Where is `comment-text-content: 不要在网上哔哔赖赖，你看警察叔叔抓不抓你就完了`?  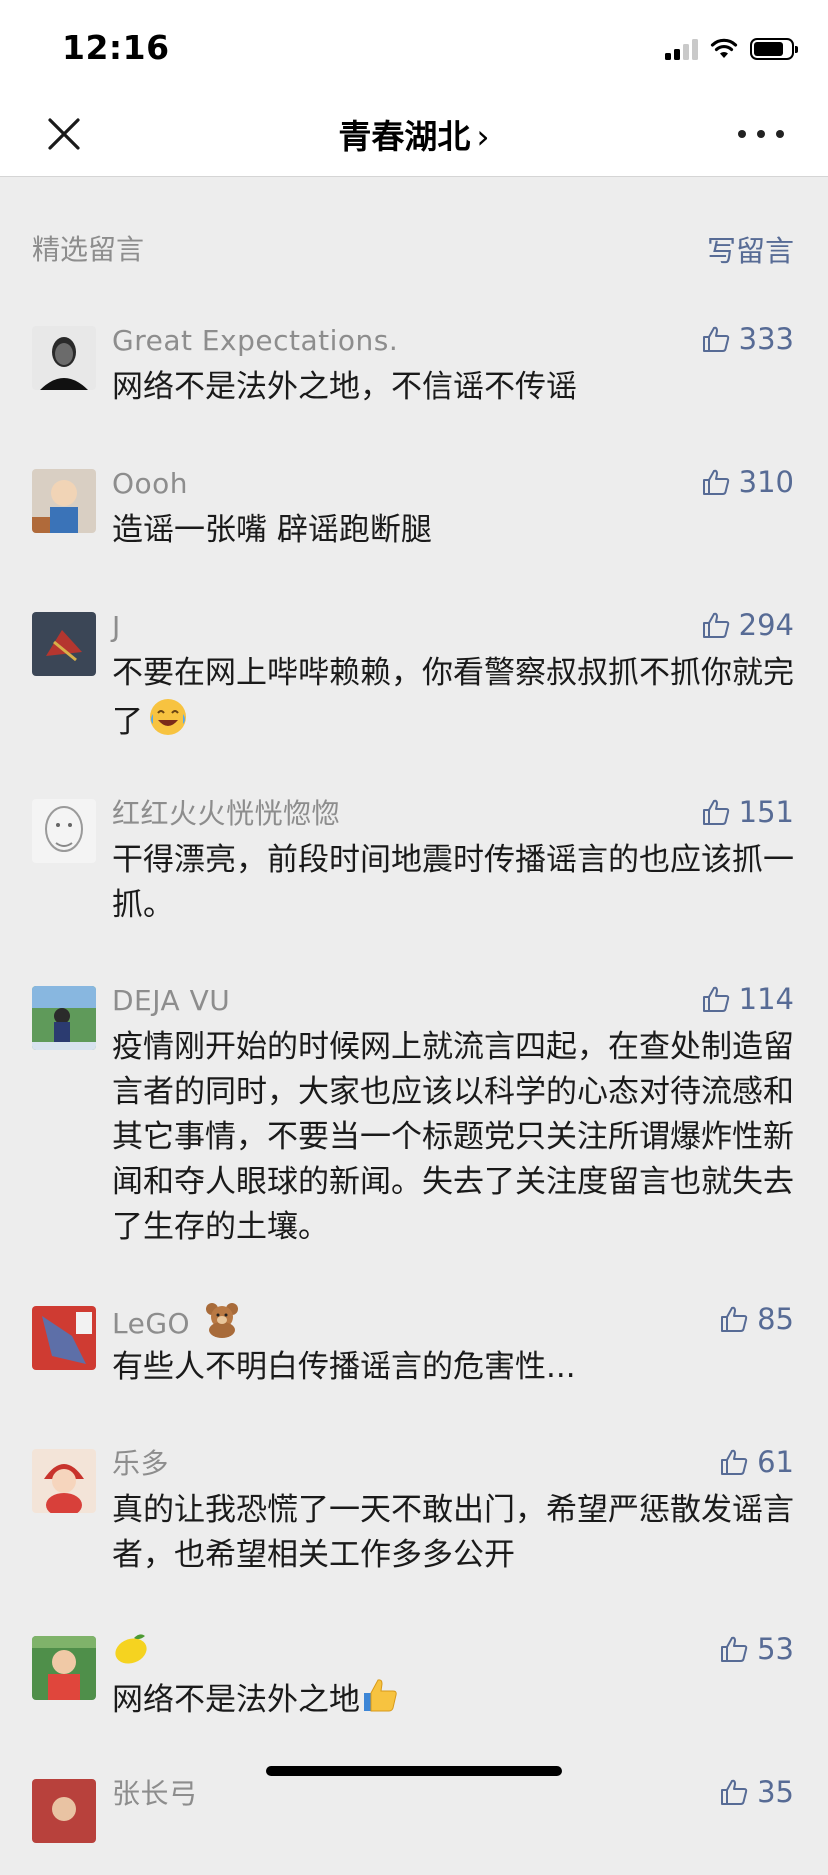
comment-text-content: 不要在网上哔哔赖赖，你看警察叔叔抓不抓你就完了 is located at coordinates (453, 697).